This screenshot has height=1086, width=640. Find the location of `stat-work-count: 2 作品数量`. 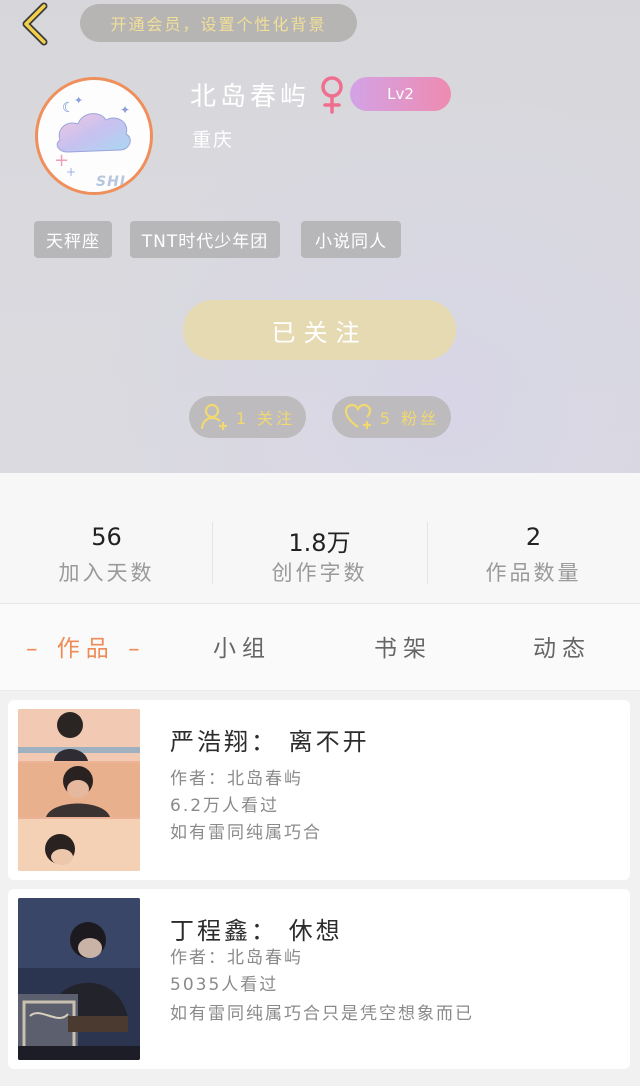

stat-work-count: 2 作品数量 is located at coordinates (533, 538).